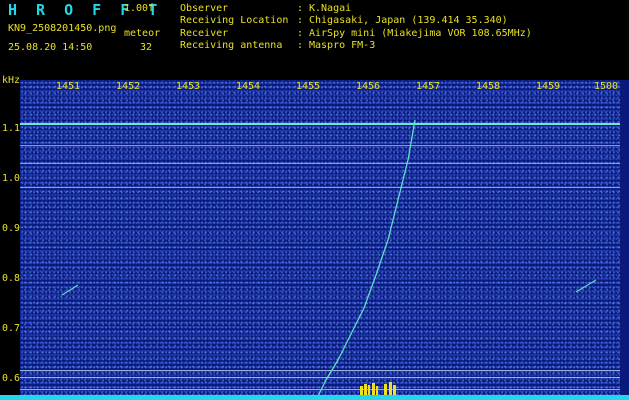 The image size is (629, 400). Describe the element at coordinates (368, 86) in the screenshot. I see `x-tick-label: 1456` at that location.